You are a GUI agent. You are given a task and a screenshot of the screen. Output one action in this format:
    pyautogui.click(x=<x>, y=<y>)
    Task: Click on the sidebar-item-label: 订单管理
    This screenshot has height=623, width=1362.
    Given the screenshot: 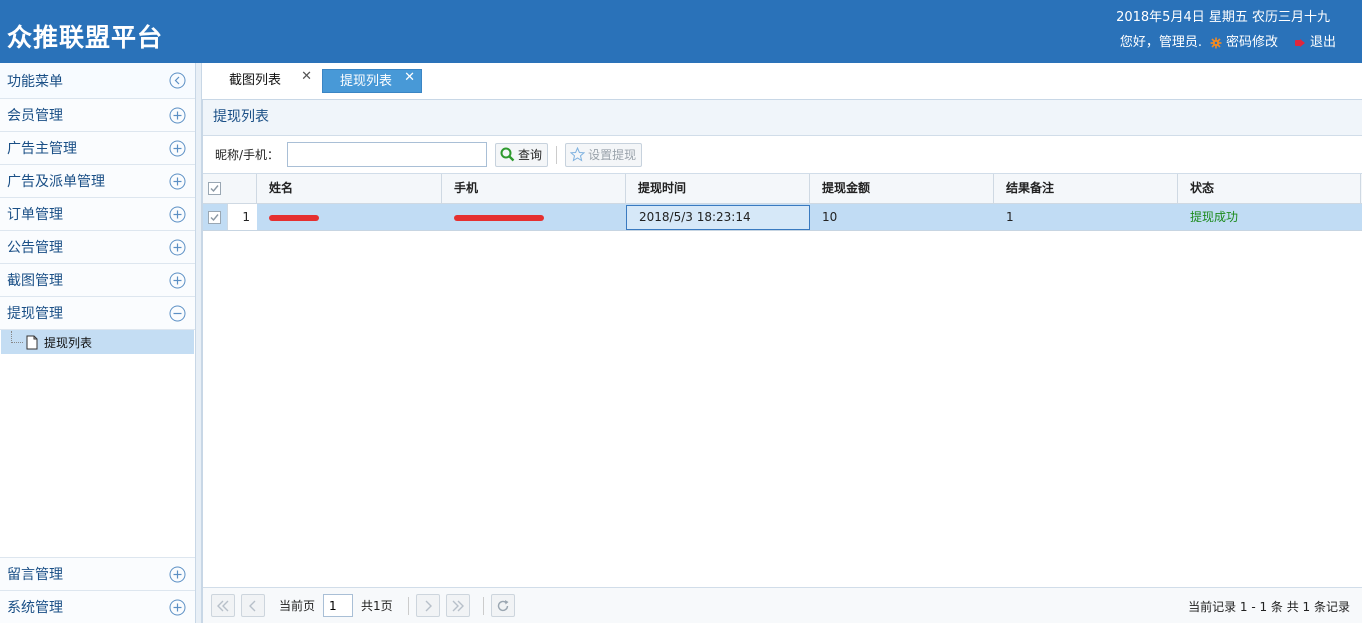 What is the action you would take?
    pyautogui.click(x=35, y=215)
    